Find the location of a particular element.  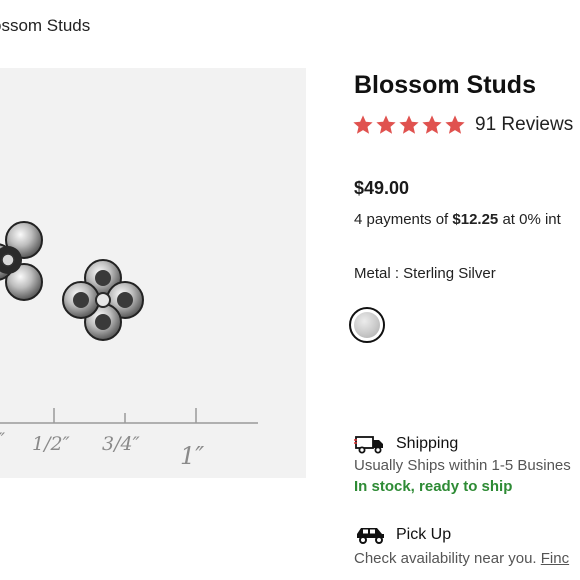

metal-label: Metal : Sterling Silver is located at coordinates (425, 273).